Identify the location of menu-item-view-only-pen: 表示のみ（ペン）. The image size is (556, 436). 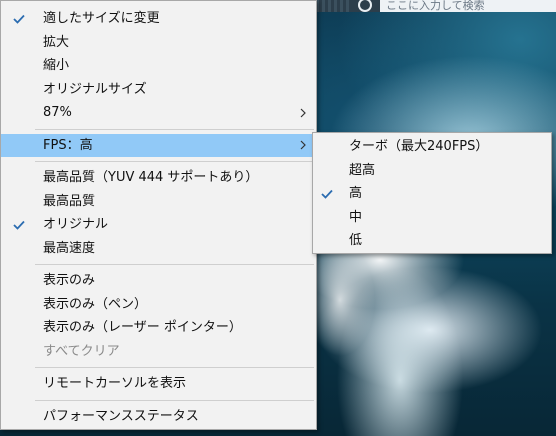
(158, 305).